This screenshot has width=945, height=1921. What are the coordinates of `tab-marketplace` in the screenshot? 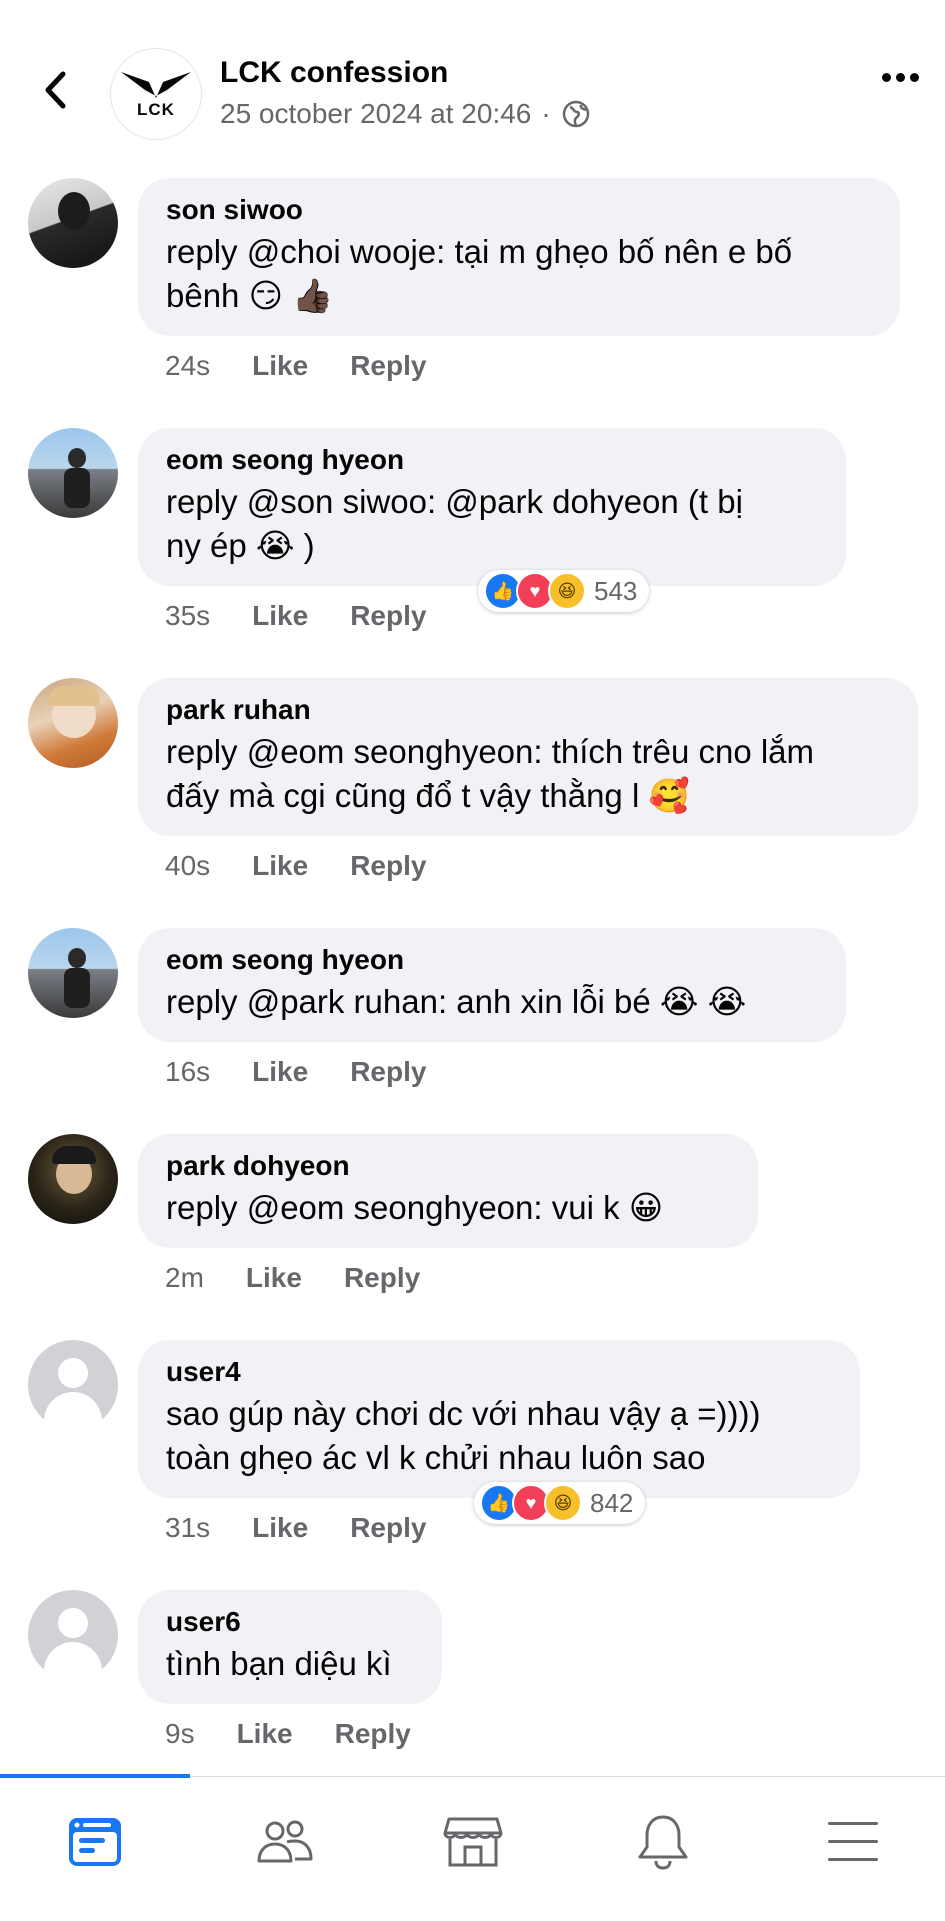 It's located at (473, 1842).